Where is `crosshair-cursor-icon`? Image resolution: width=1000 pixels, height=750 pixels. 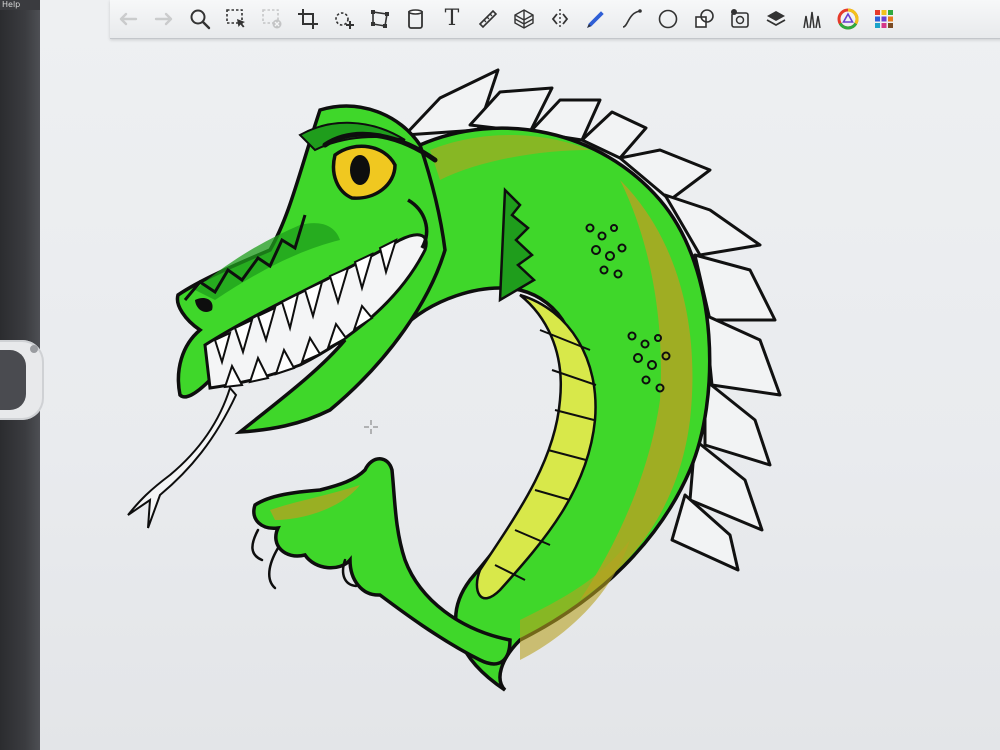 crosshair-cursor-icon is located at coordinates (371, 427).